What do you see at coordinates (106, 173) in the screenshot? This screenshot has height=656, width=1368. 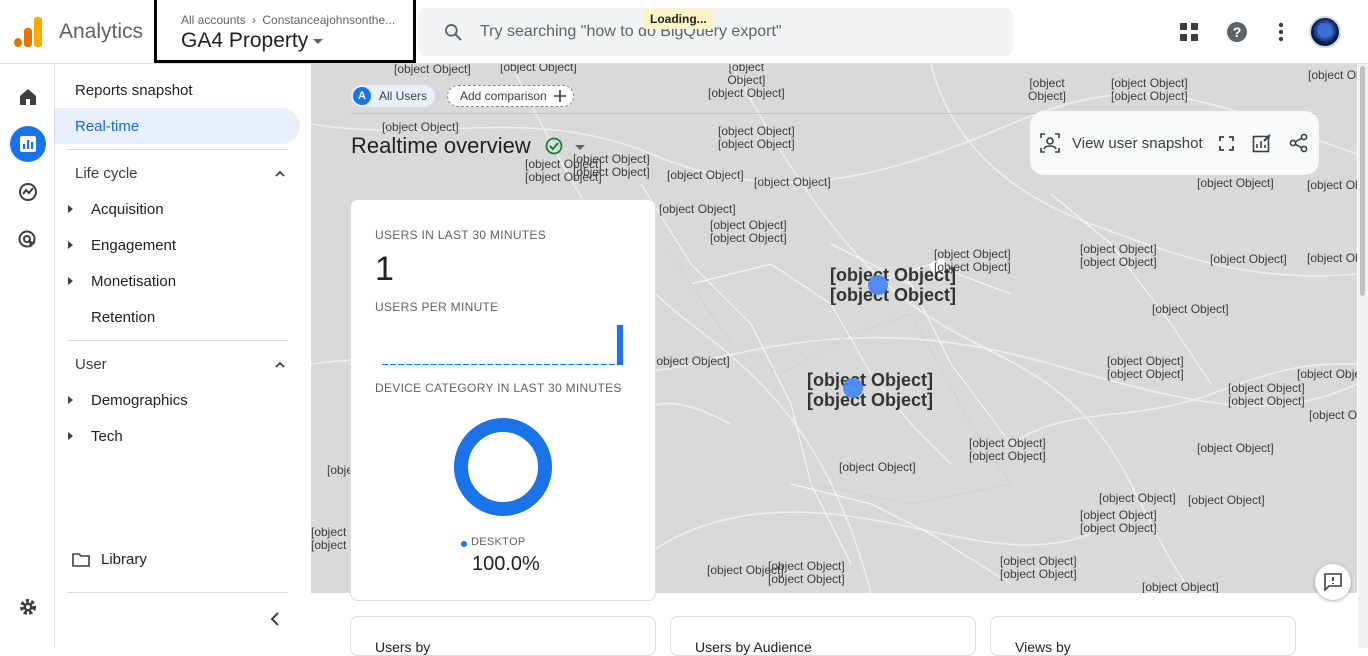 I see `nav-section-lifecycle: Life cycle` at bounding box center [106, 173].